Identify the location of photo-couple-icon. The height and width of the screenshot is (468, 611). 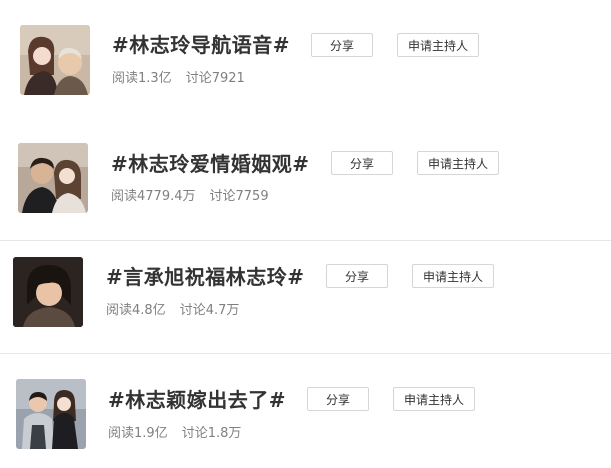
(53, 178).